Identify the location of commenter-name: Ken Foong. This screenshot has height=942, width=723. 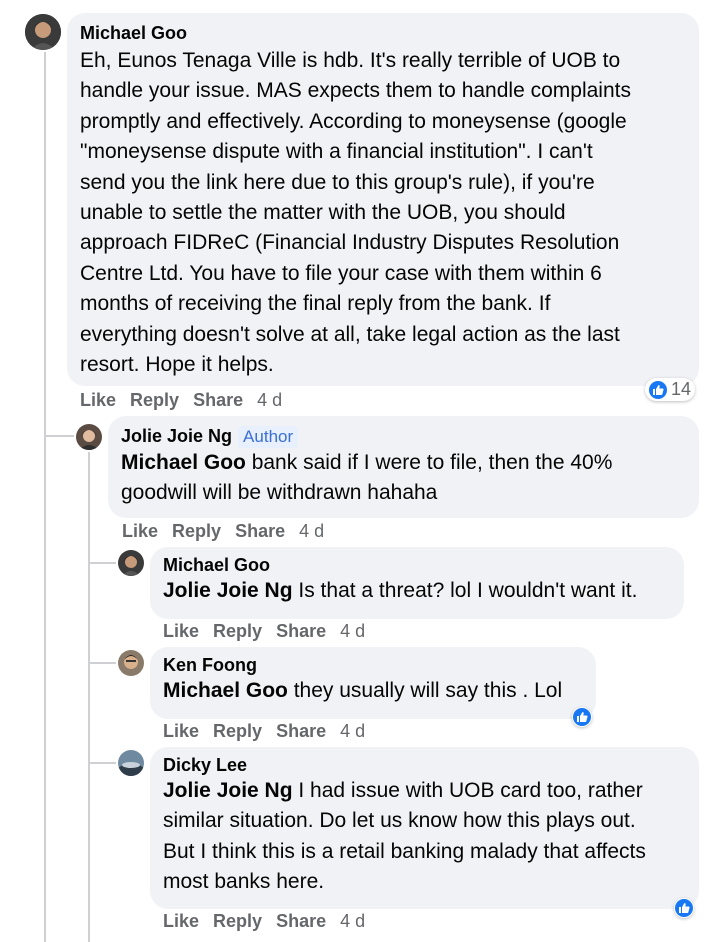
(210, 665).